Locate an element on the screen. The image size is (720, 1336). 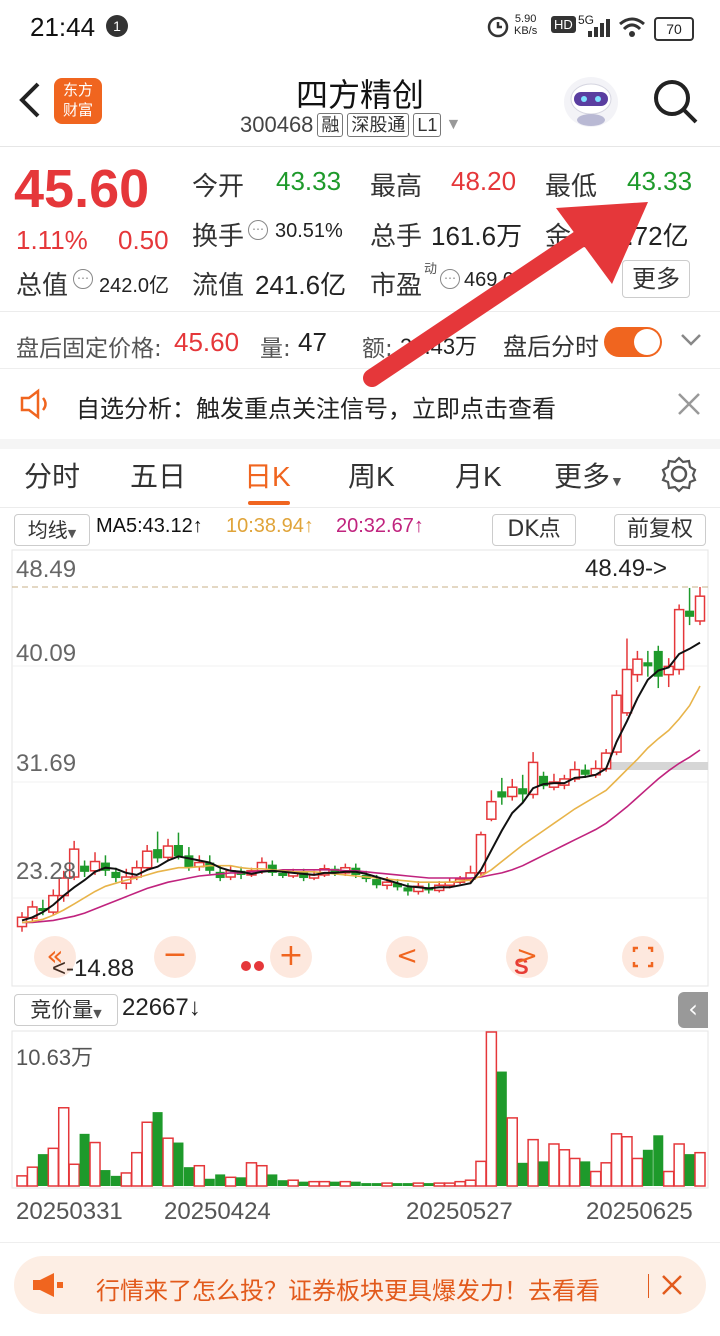
tabs-divider is located at coordinates (360, 507).